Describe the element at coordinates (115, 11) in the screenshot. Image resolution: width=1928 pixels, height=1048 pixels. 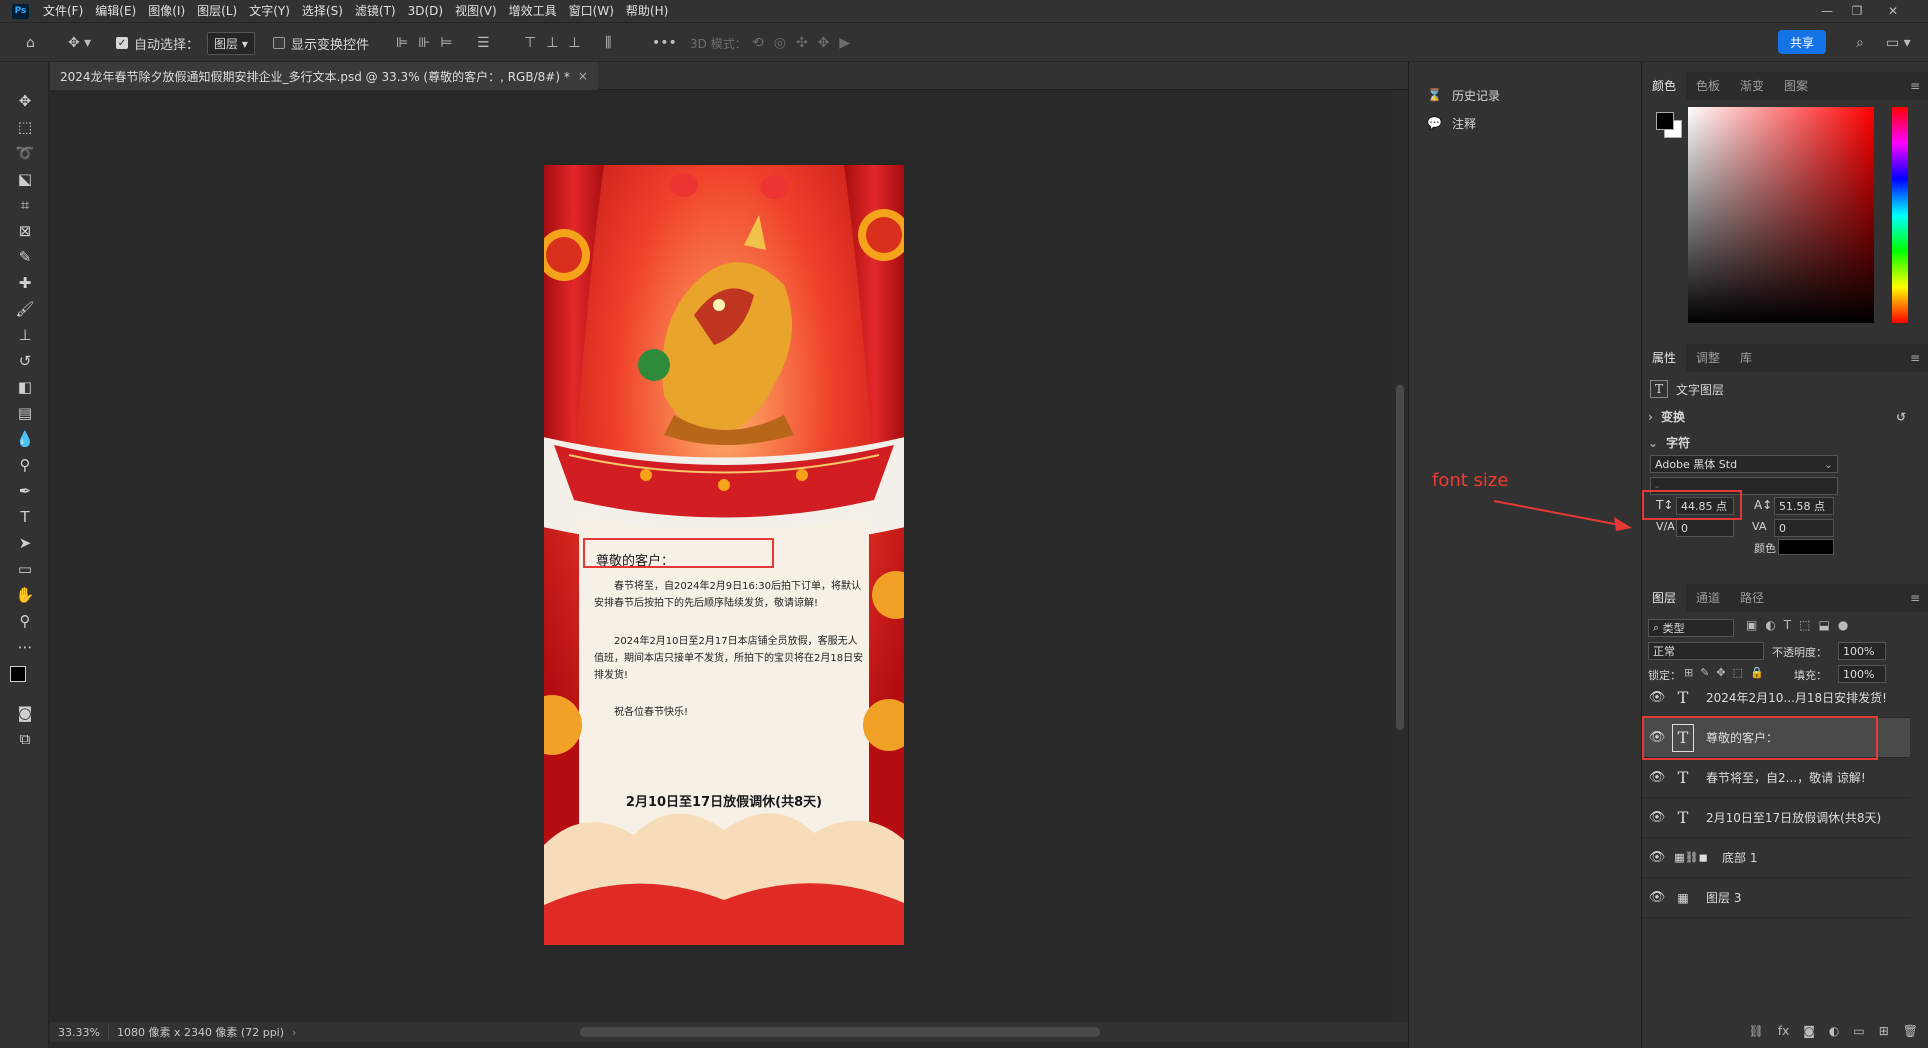
I see `menu-edit: 编辑(E)` at that location.